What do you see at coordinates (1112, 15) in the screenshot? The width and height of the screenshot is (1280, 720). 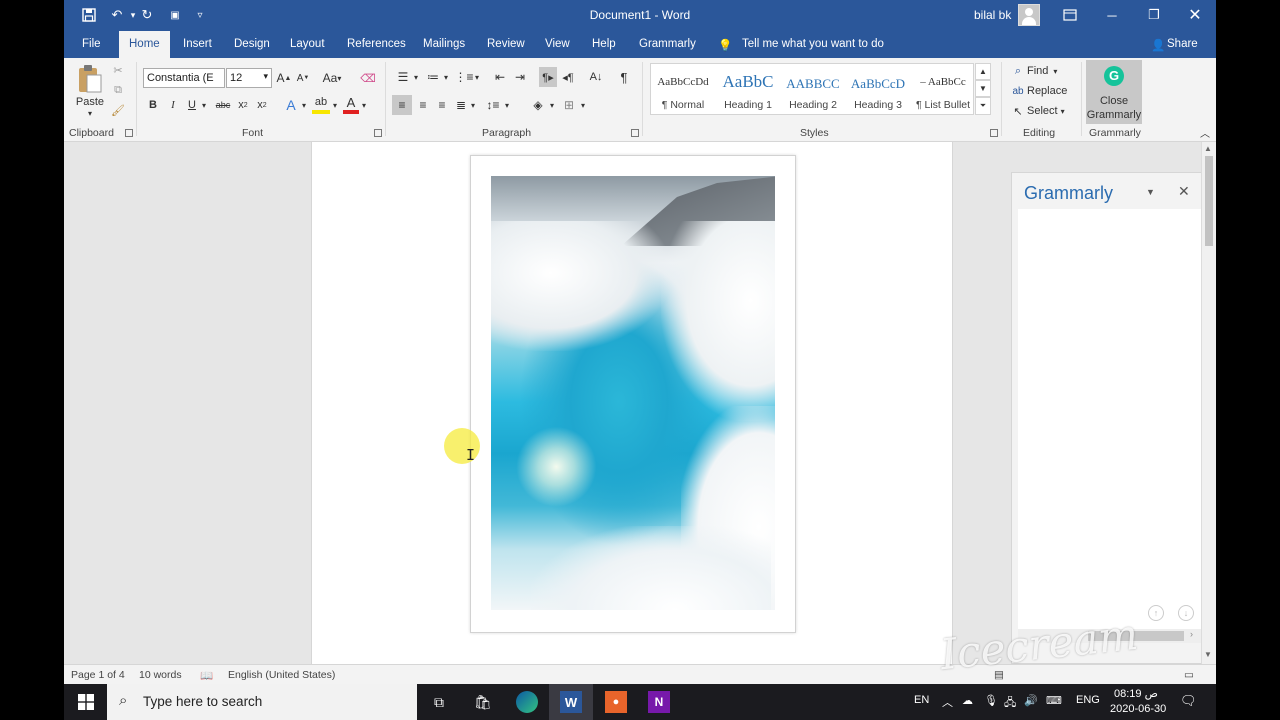 I see `minimize-button: ─` at bounding box center [1112, 15].